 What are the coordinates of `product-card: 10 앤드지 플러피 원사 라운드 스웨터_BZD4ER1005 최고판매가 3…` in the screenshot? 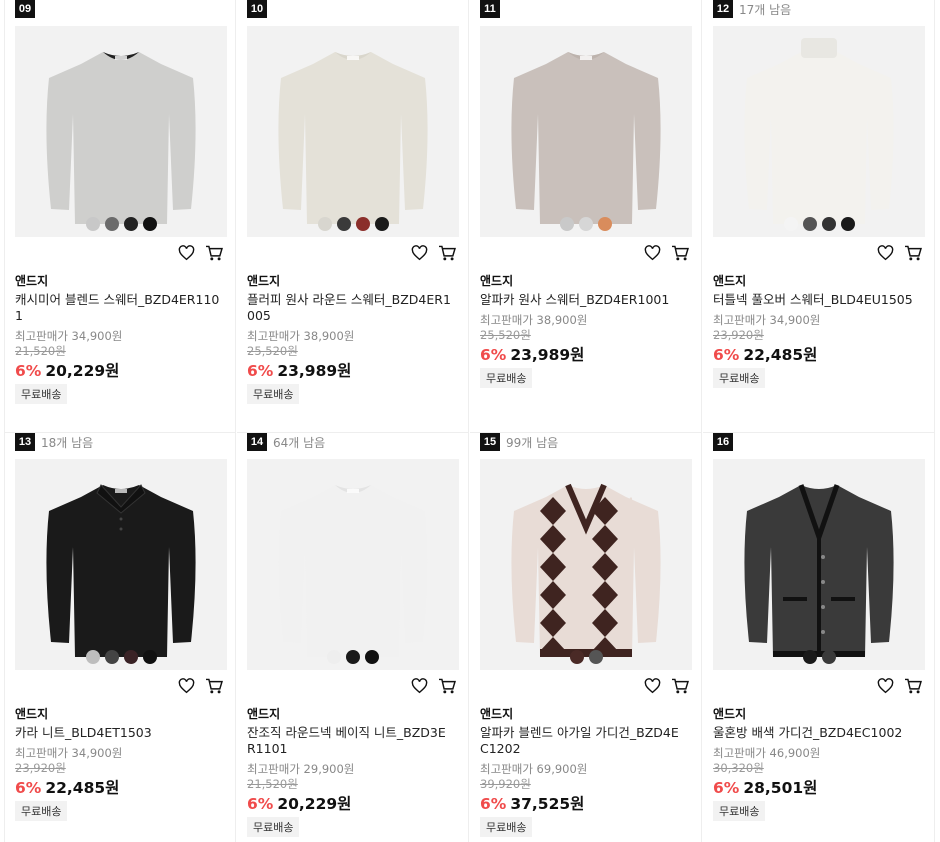 It's located at (353, 216).